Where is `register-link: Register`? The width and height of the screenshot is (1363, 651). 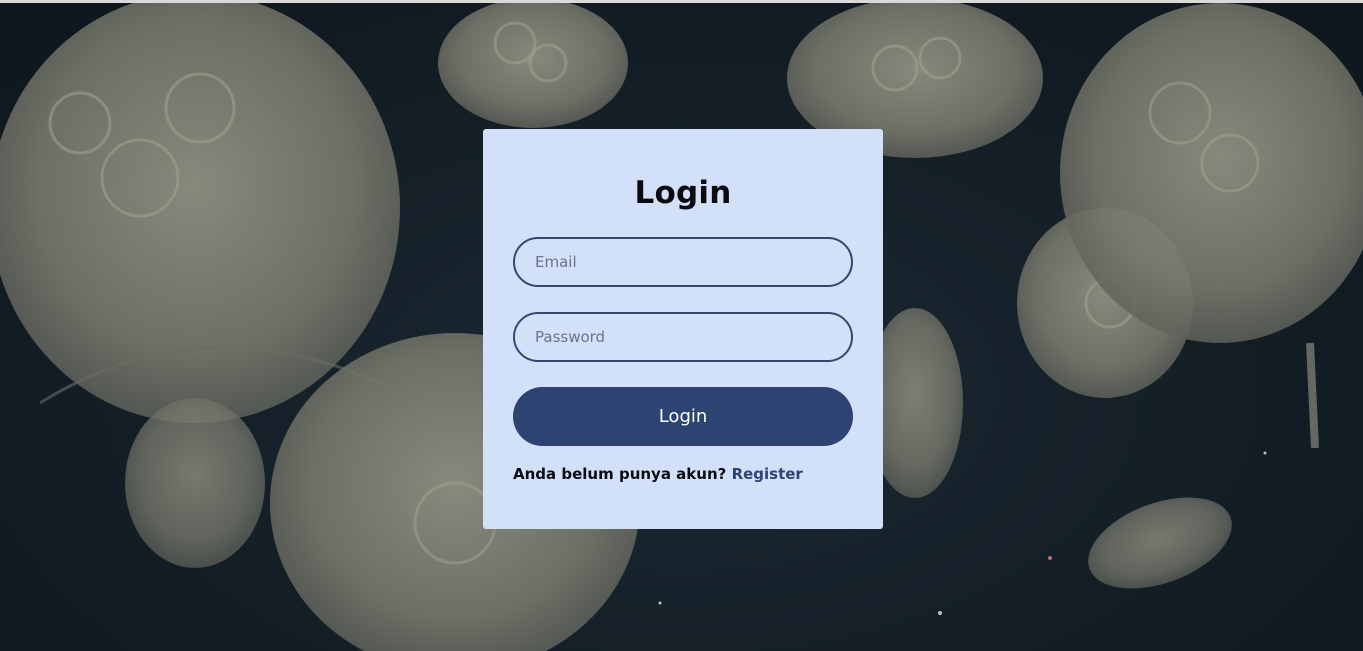 register-link: Register is located at coordinates (767, 474).